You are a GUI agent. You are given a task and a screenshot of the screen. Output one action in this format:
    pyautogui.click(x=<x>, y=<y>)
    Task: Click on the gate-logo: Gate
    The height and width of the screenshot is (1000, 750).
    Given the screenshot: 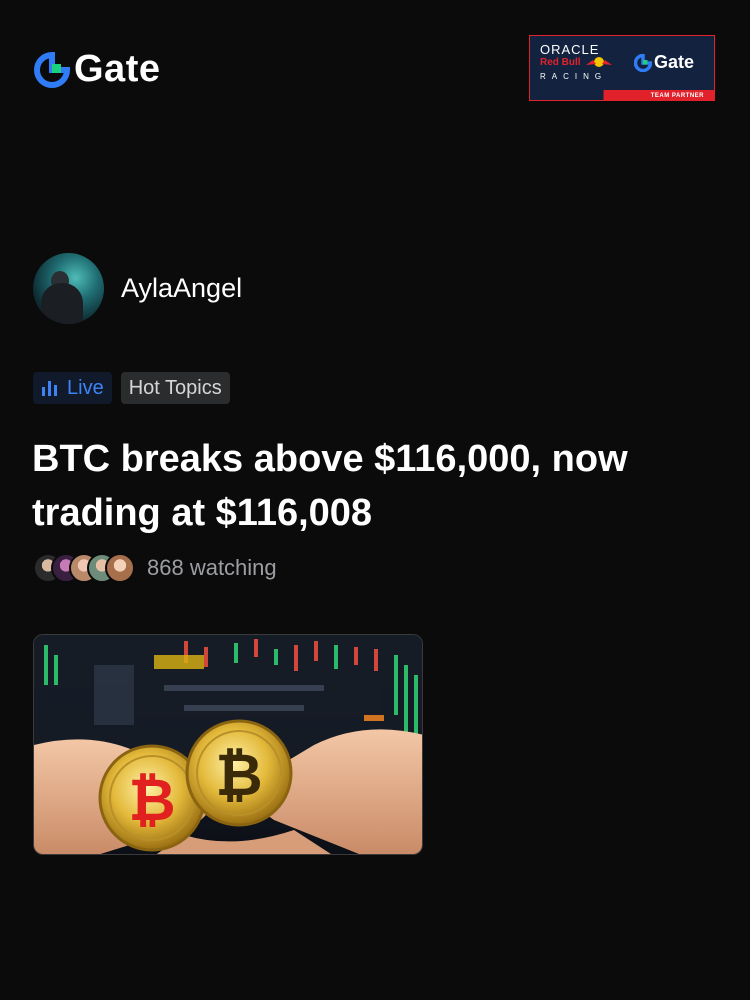 What is the action you would take?
    pyautogui.click(x=97, y=69)
    